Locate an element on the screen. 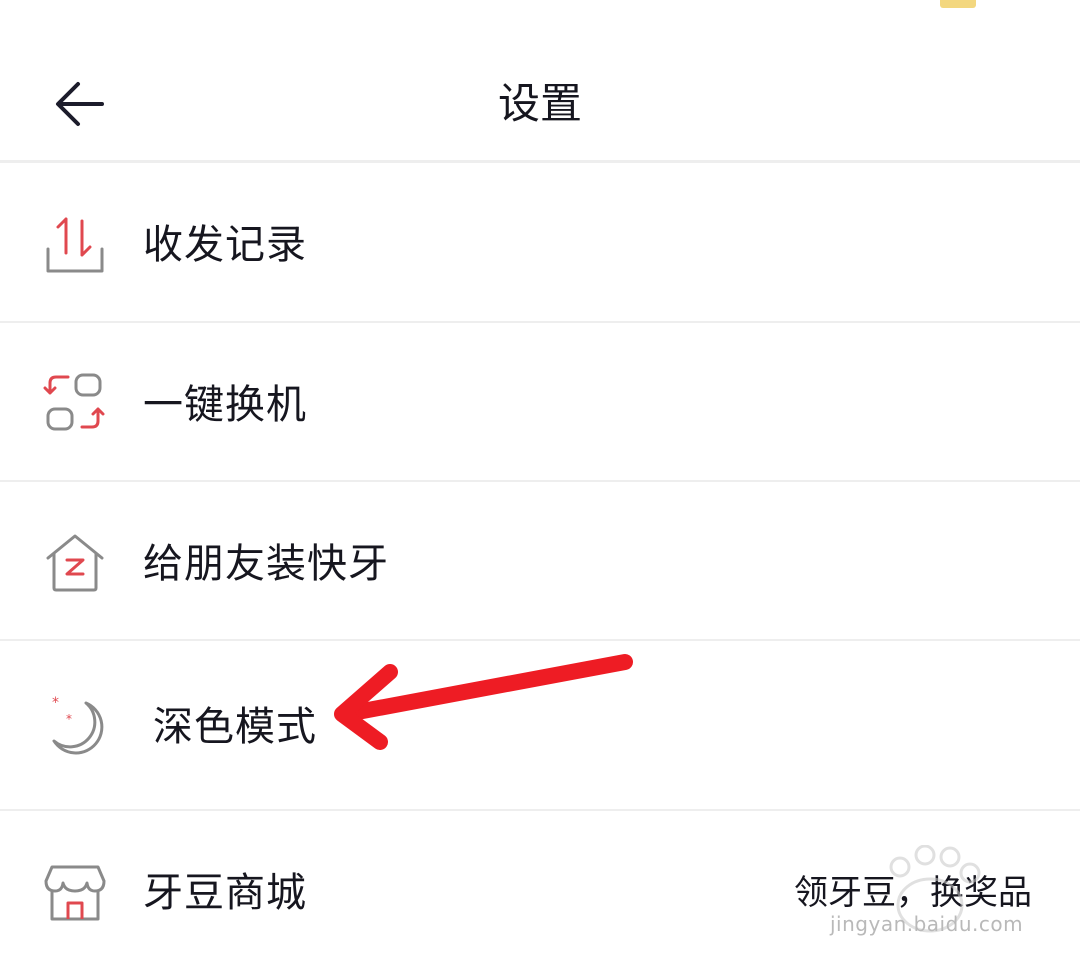 This screenshot has width=1080, height=963. menu-item-label: 一键换机 is located at coordinates (225, 405).